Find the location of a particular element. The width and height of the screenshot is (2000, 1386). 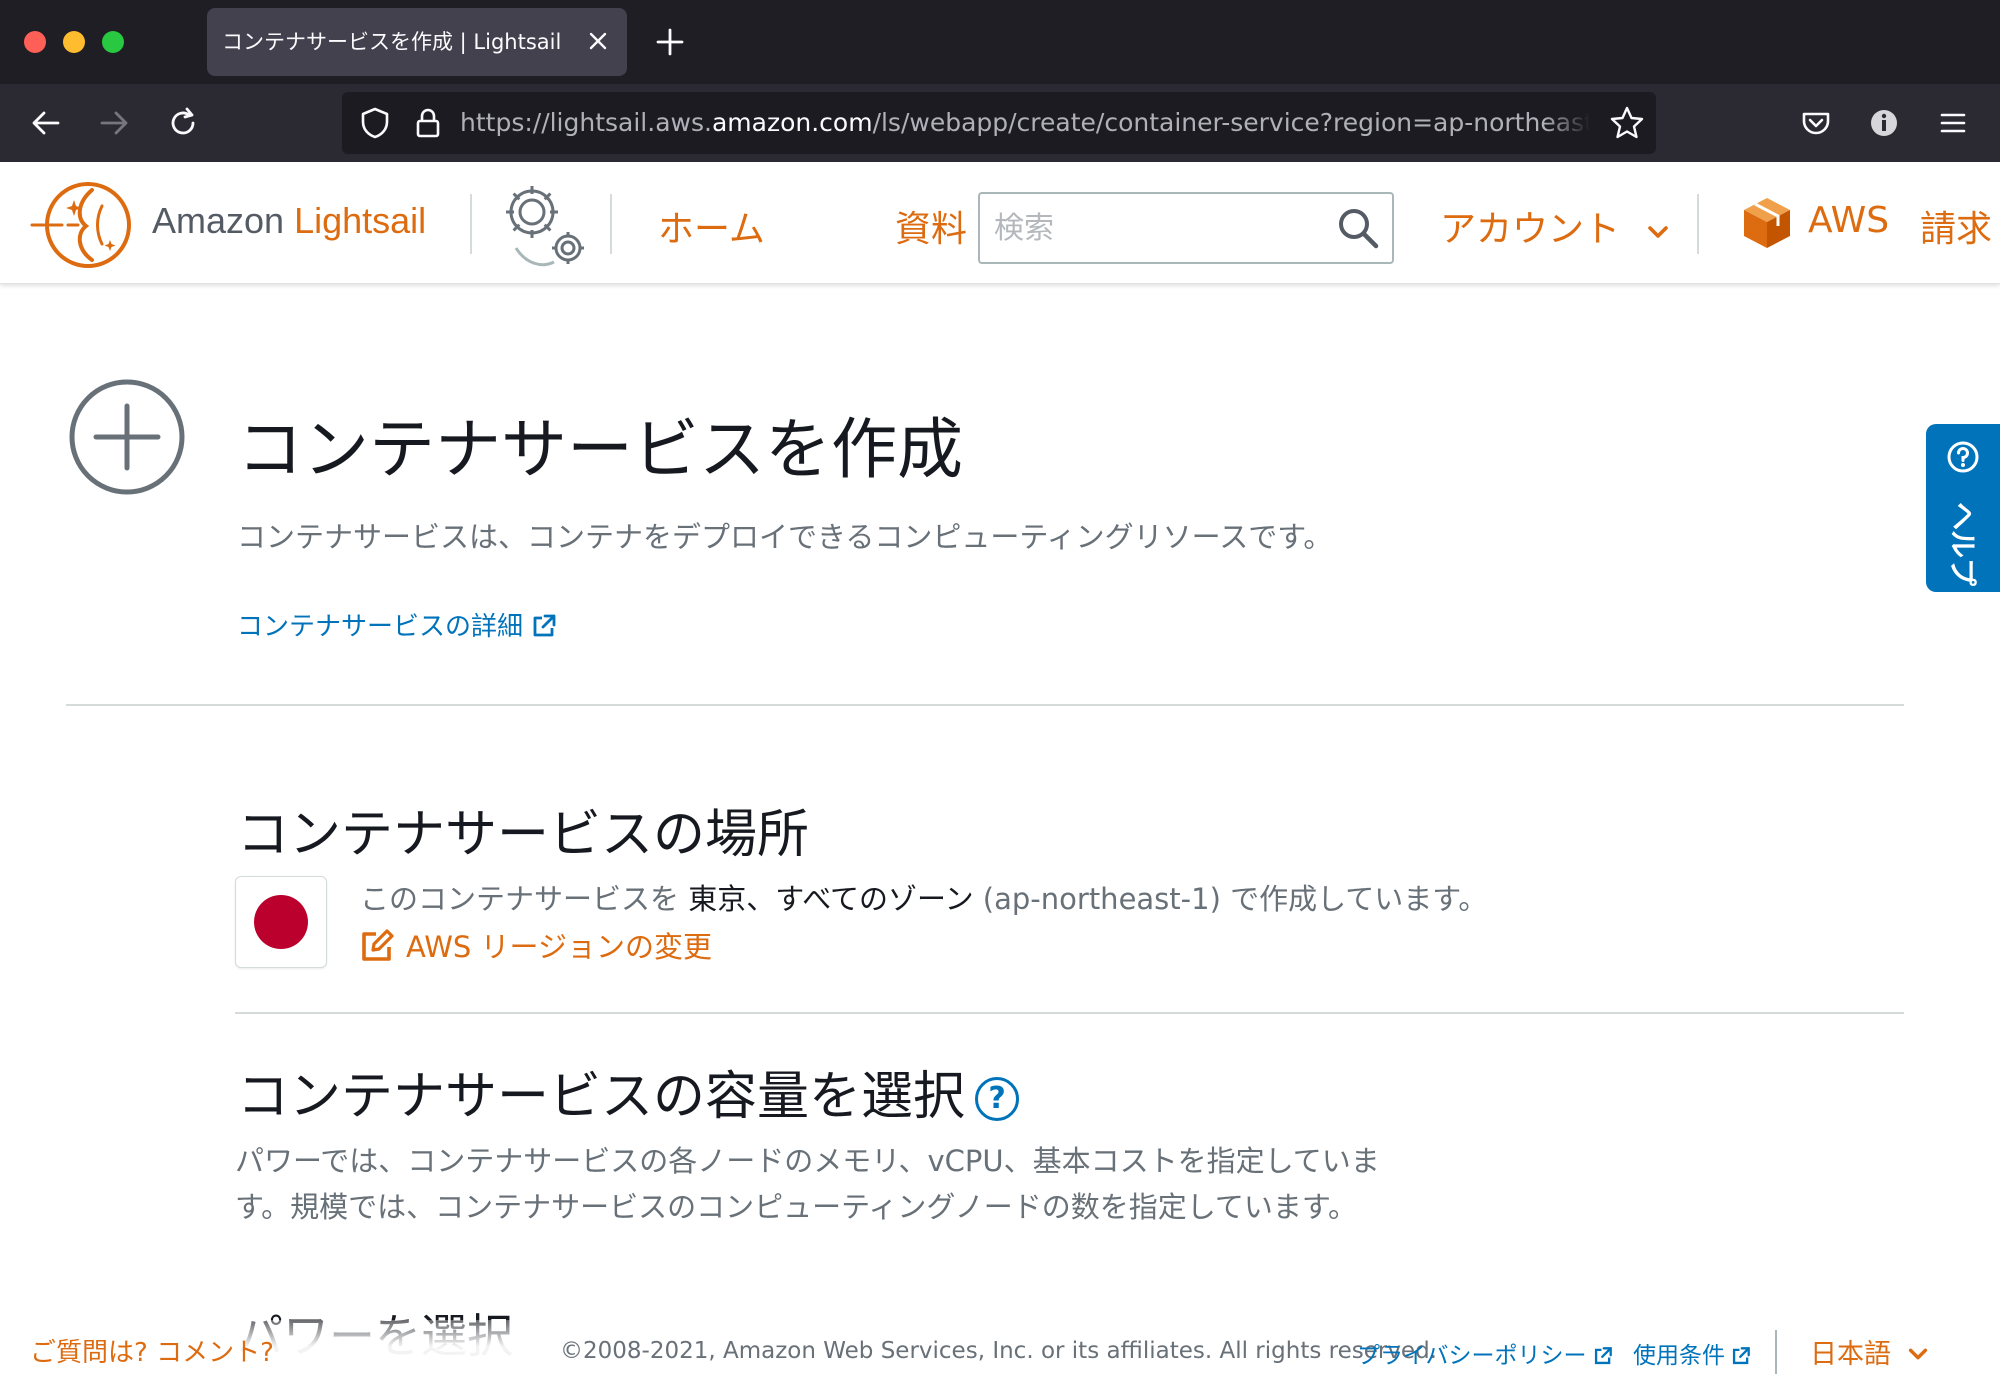

close-window-button is located at coordinates (35, 42).